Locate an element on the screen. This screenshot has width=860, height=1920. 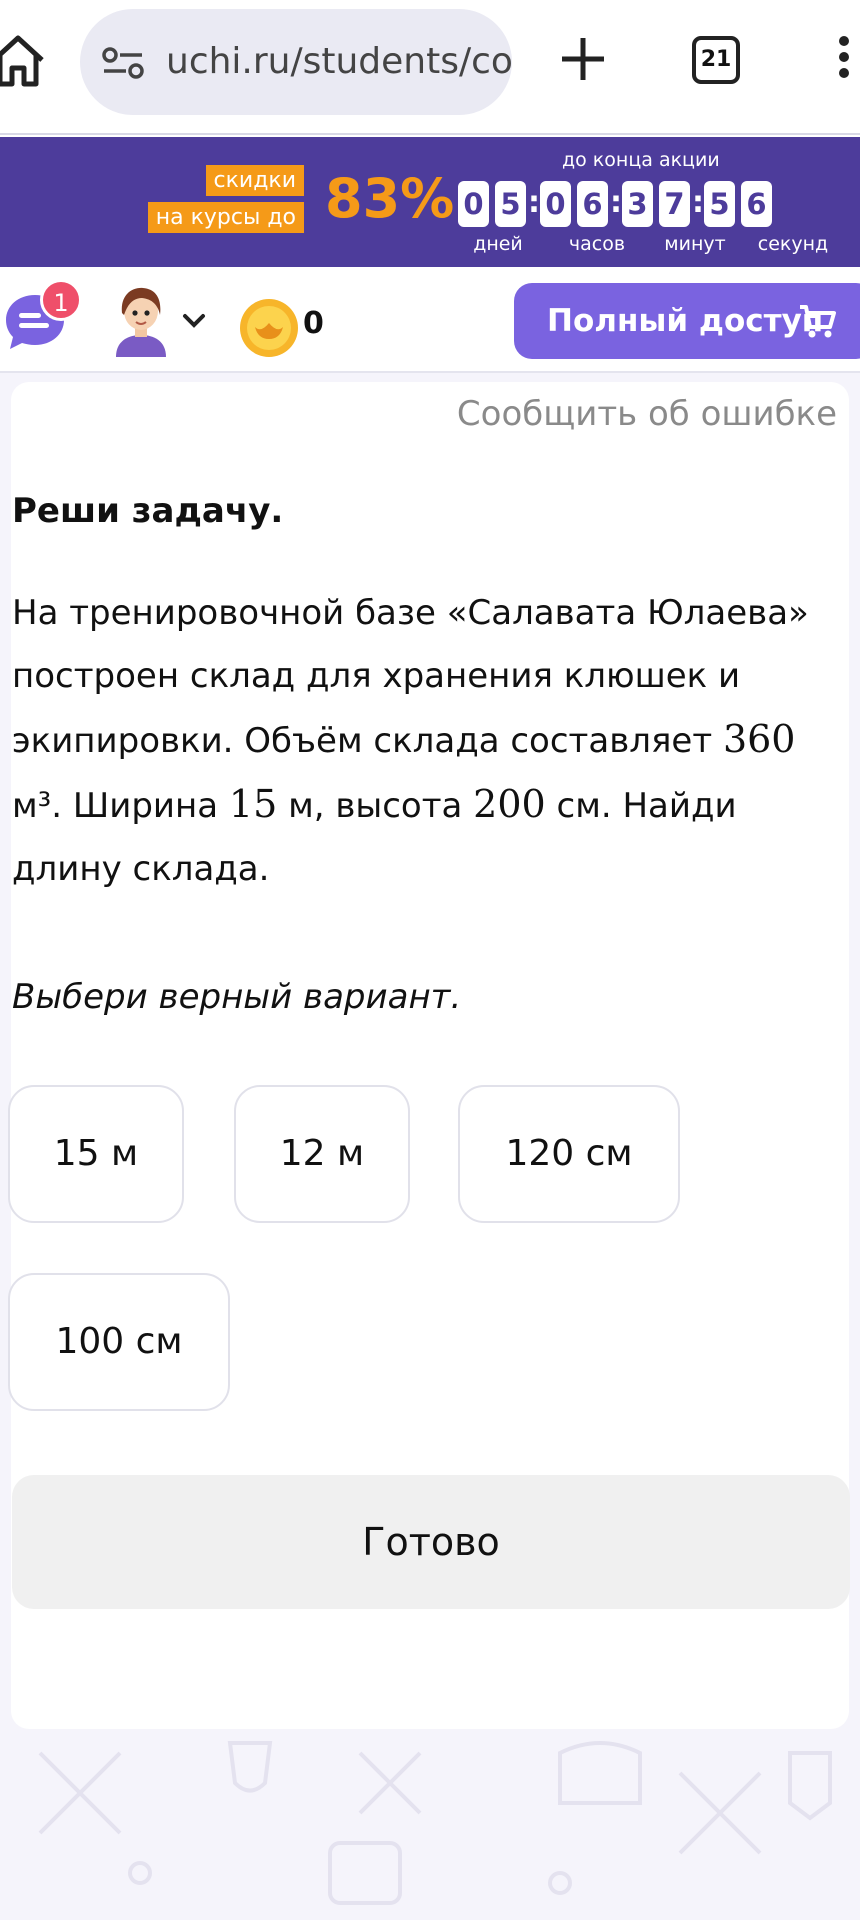
chevron-down-icon is located at coordinates (194, 321).